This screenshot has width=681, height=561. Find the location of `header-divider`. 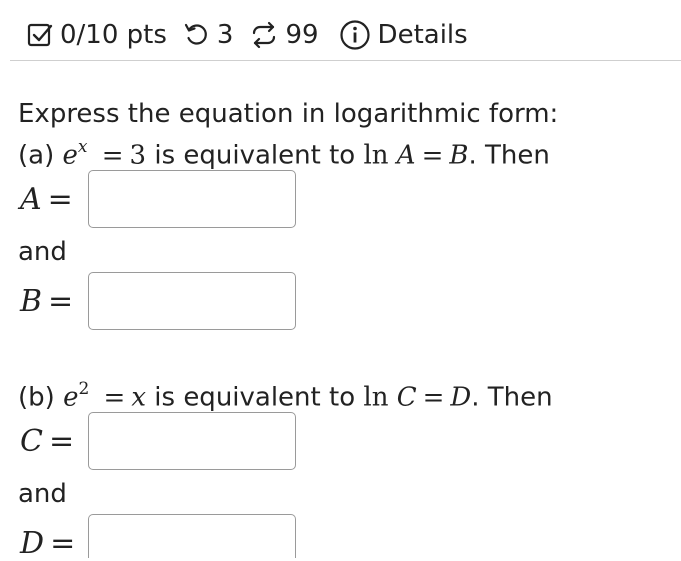

header-divider is located at coordinates (345, 60).